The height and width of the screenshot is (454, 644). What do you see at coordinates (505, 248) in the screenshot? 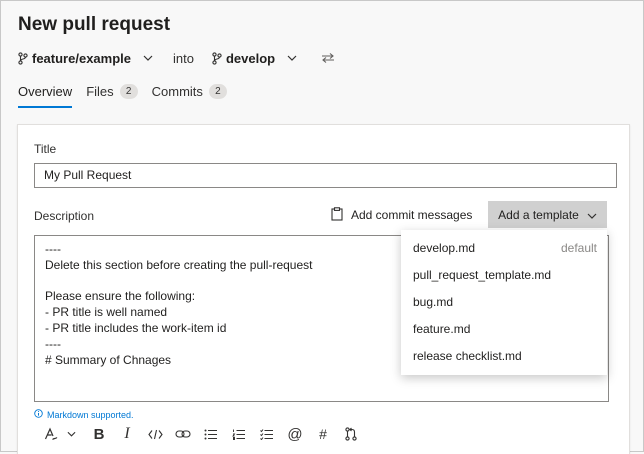
I see `template-item-develop: develop.md default` at bounding box center [505, 248].